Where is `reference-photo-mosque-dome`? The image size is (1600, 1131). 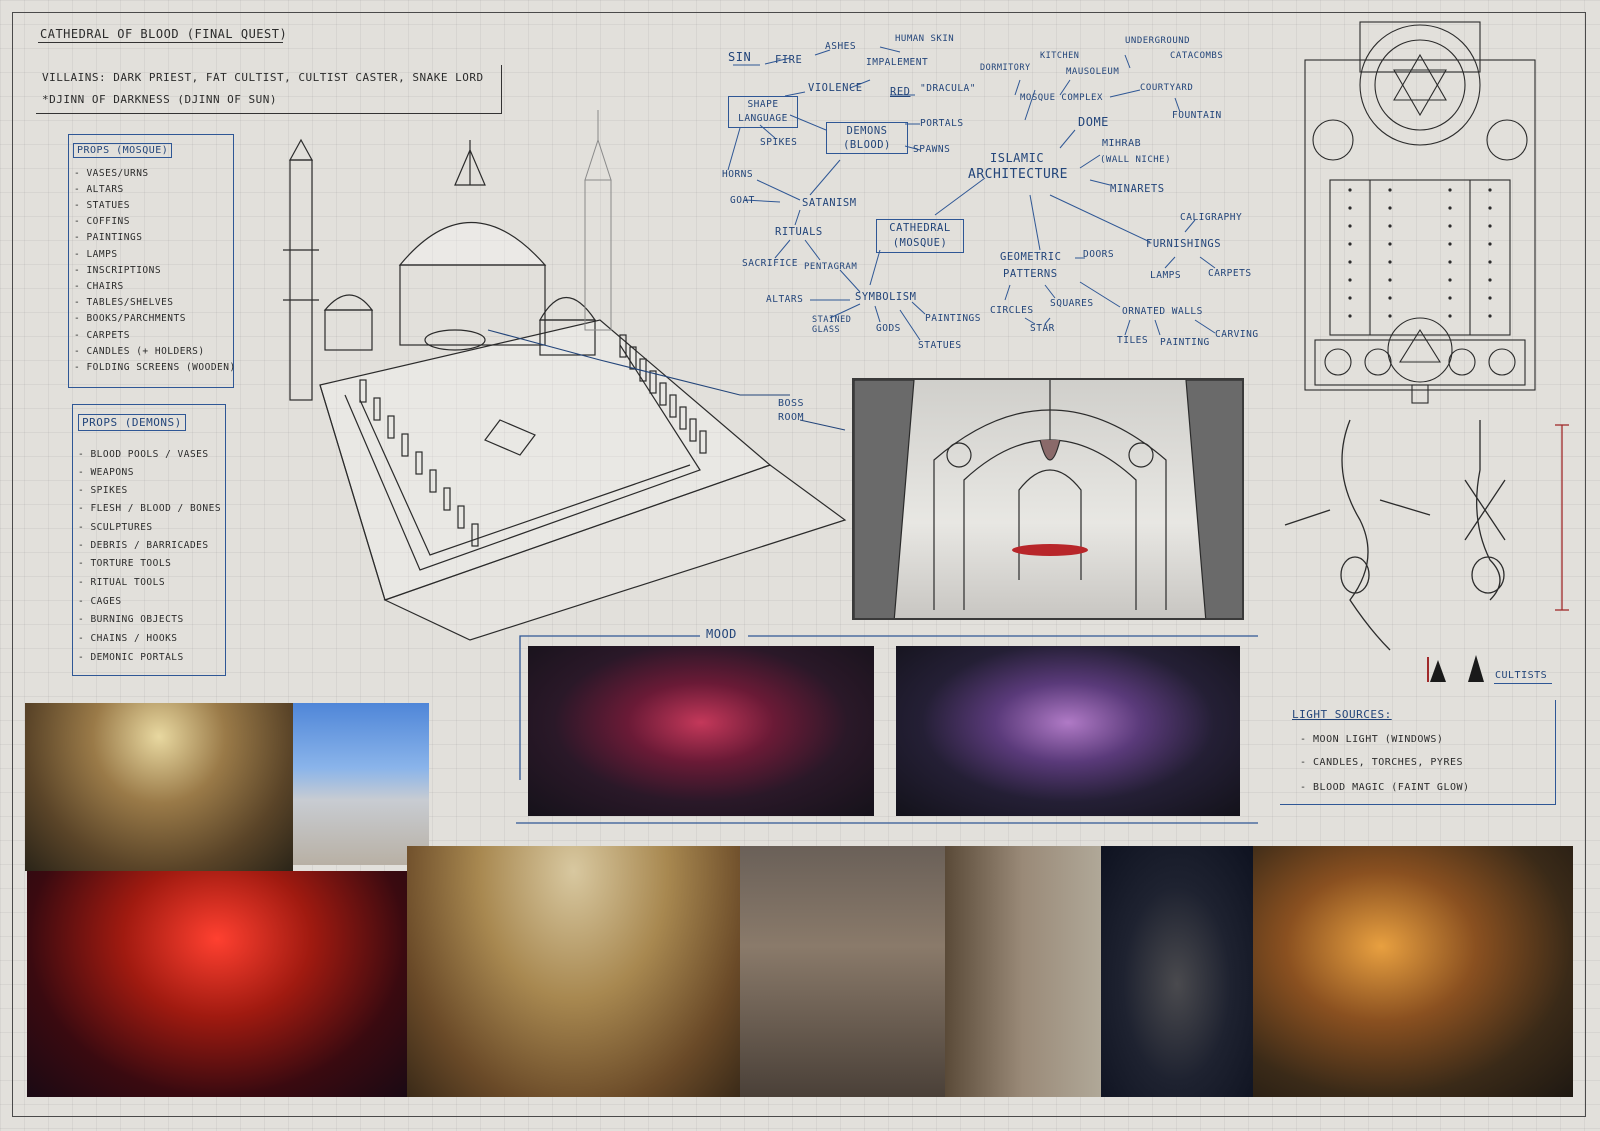
reference-photo-mosque-dome is located at coordinates (573, 971).